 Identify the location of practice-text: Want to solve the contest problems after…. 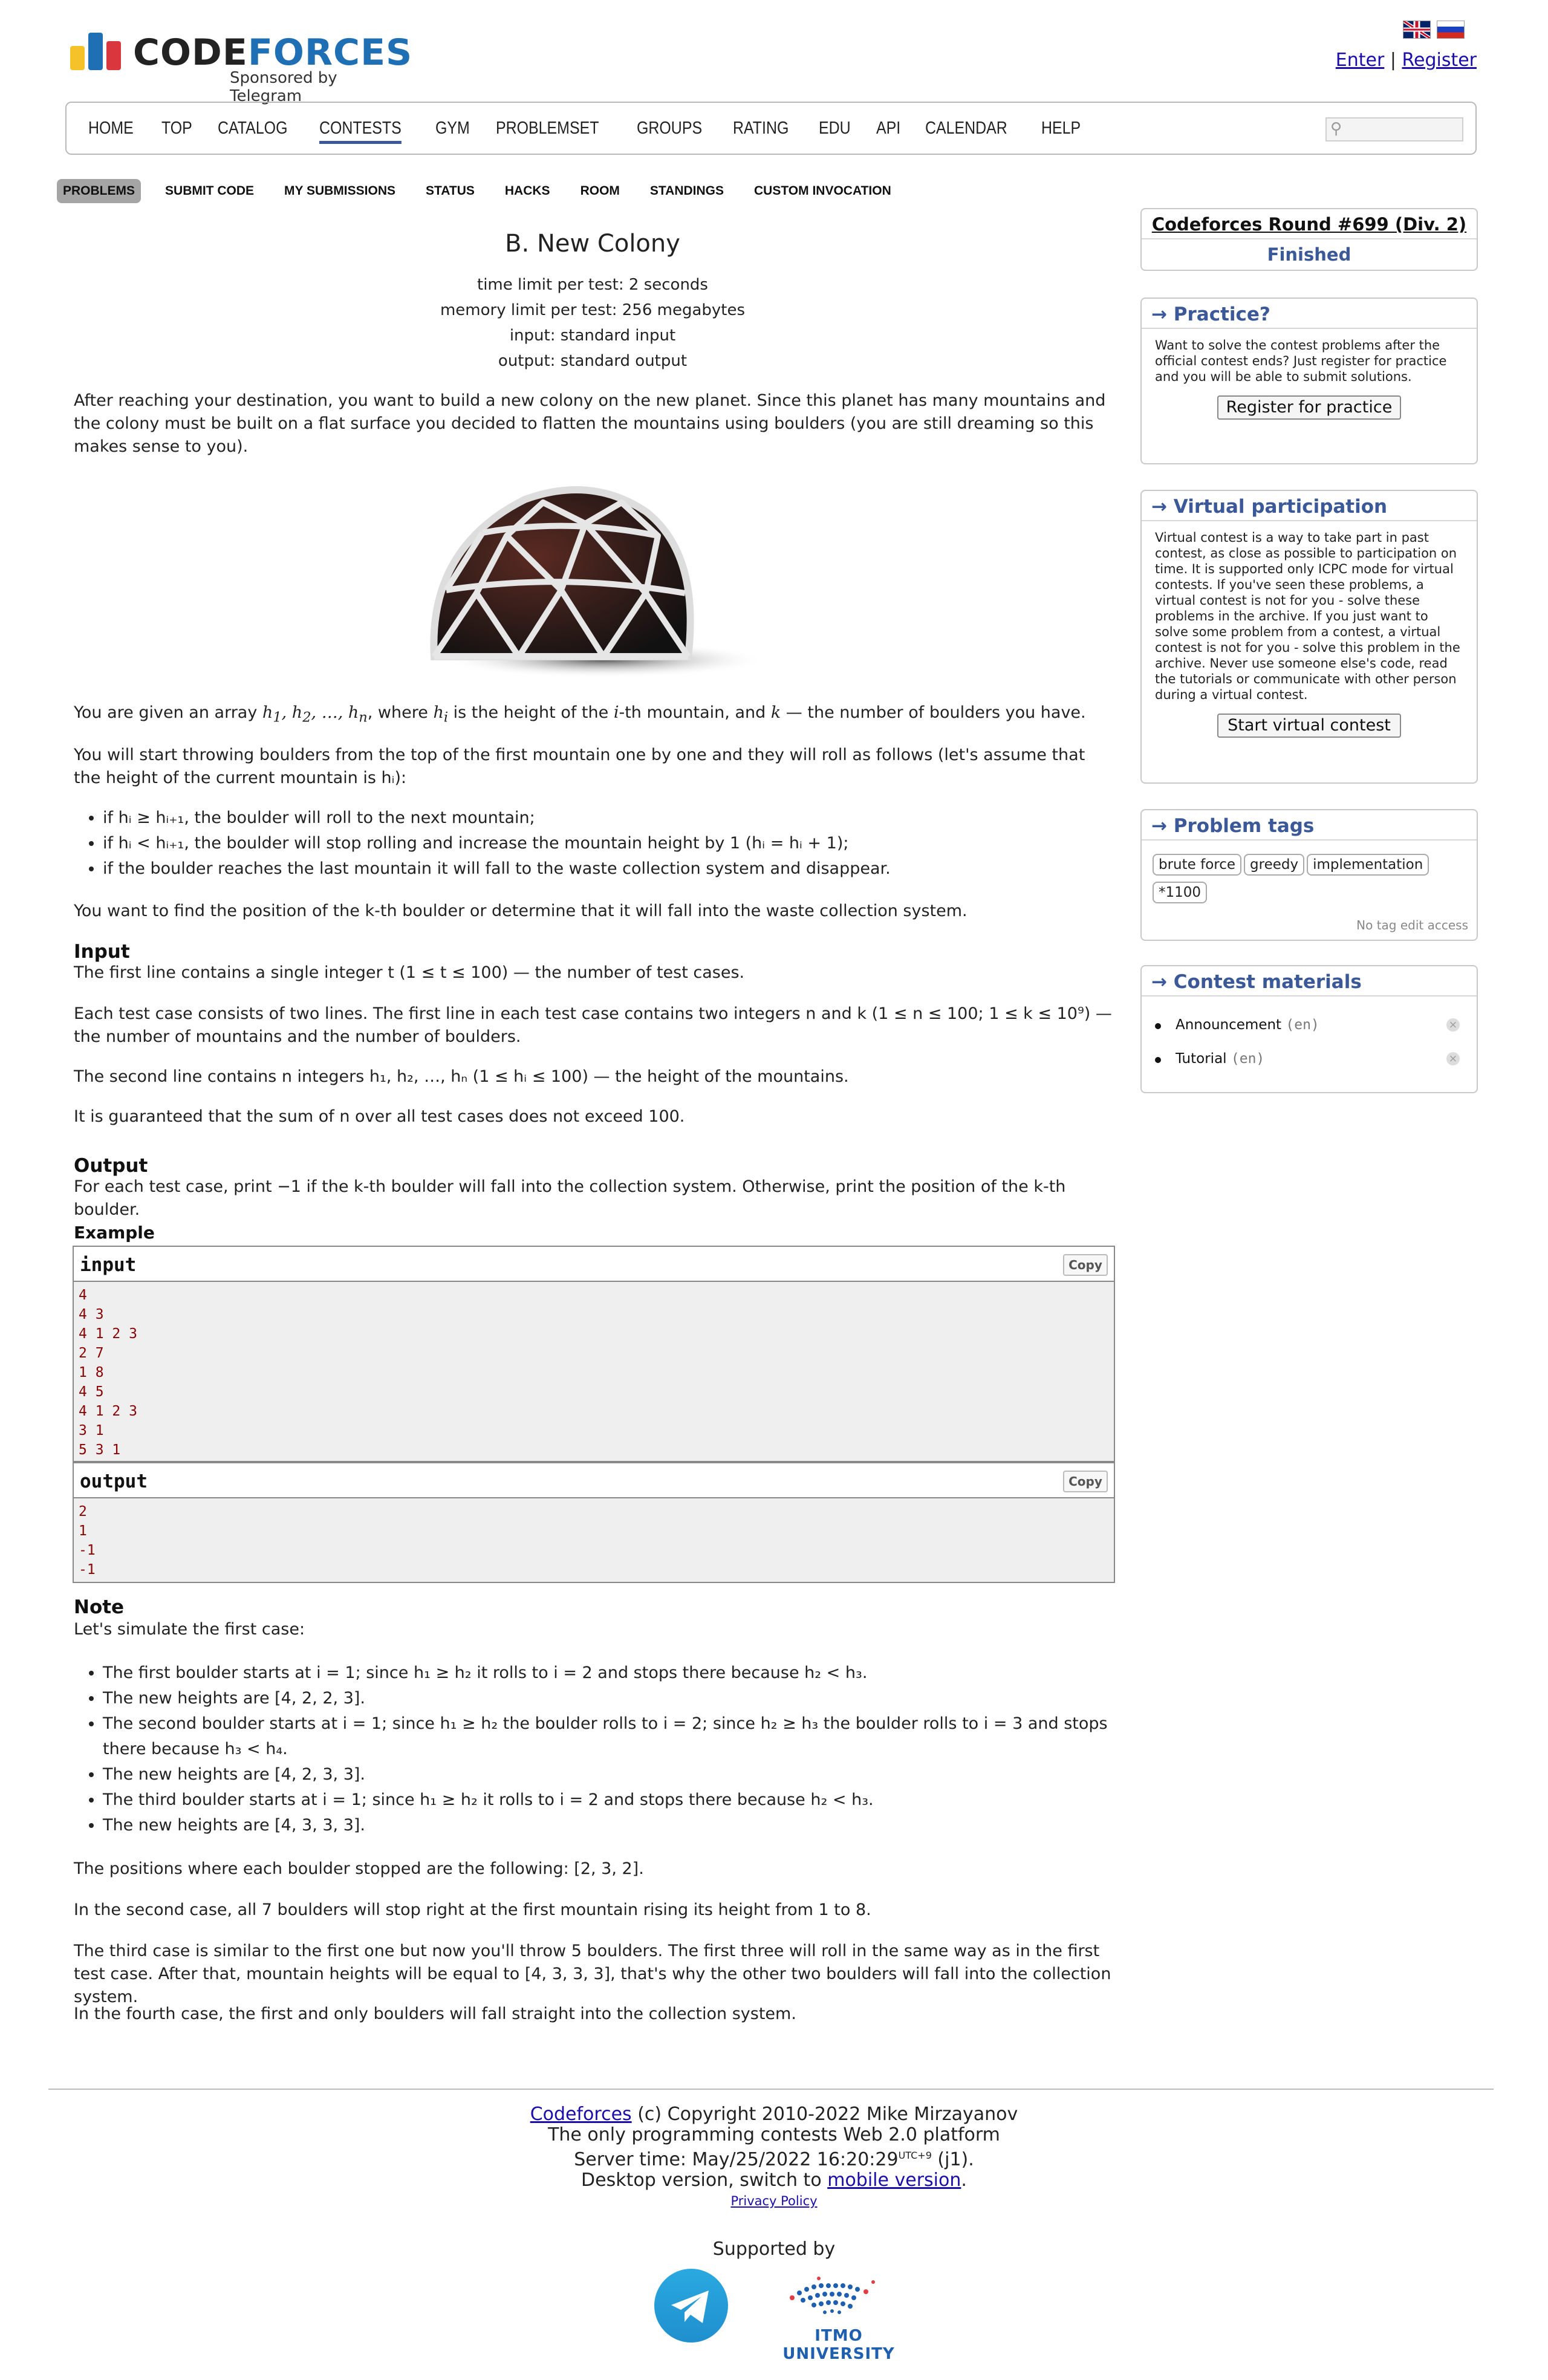
(1301, 361).